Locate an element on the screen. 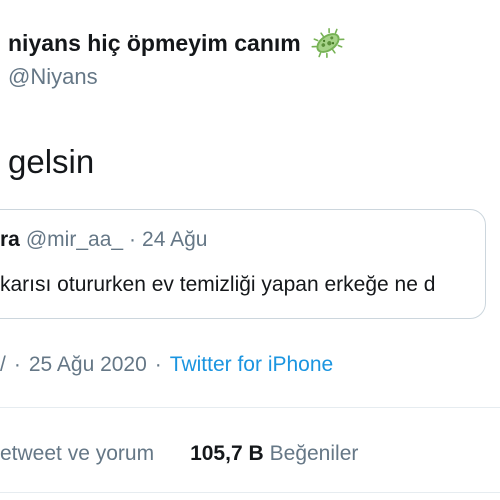  quoted-tweet-header: ra @mir_aa_ · 24 Ağu is located at coordinates (103, 240).